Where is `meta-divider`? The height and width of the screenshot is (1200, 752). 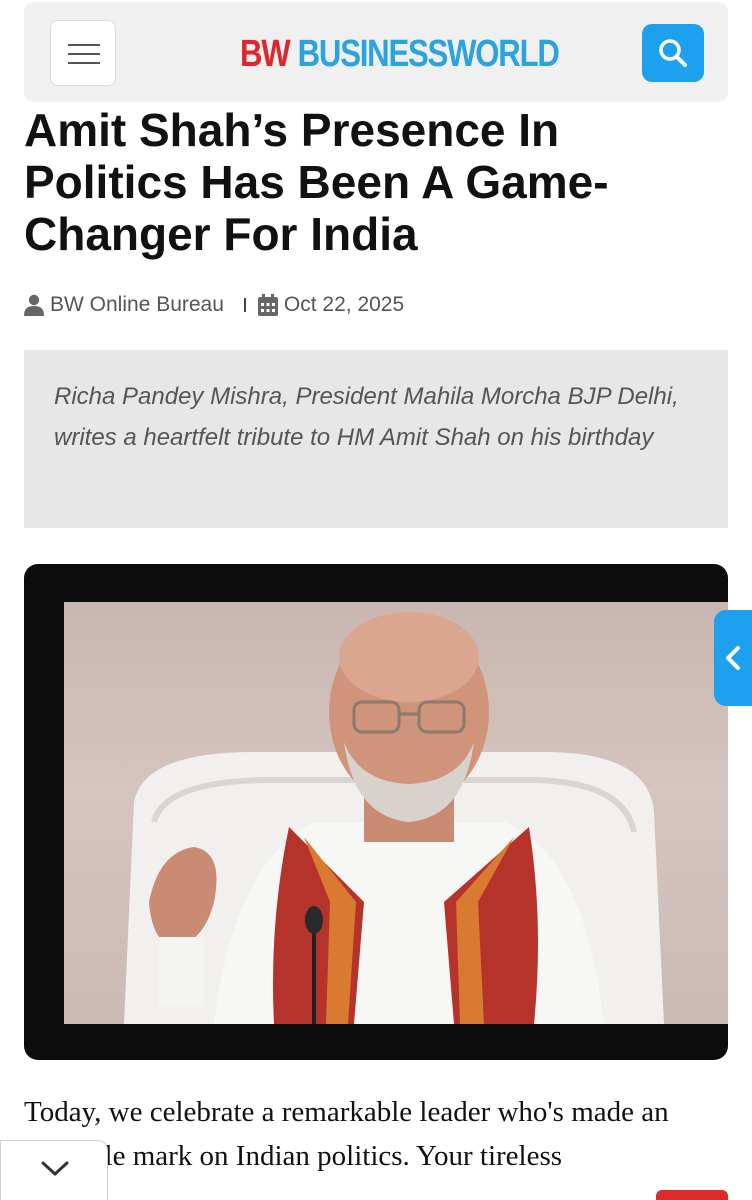 meta-divider is located at coordinates (244, 305).